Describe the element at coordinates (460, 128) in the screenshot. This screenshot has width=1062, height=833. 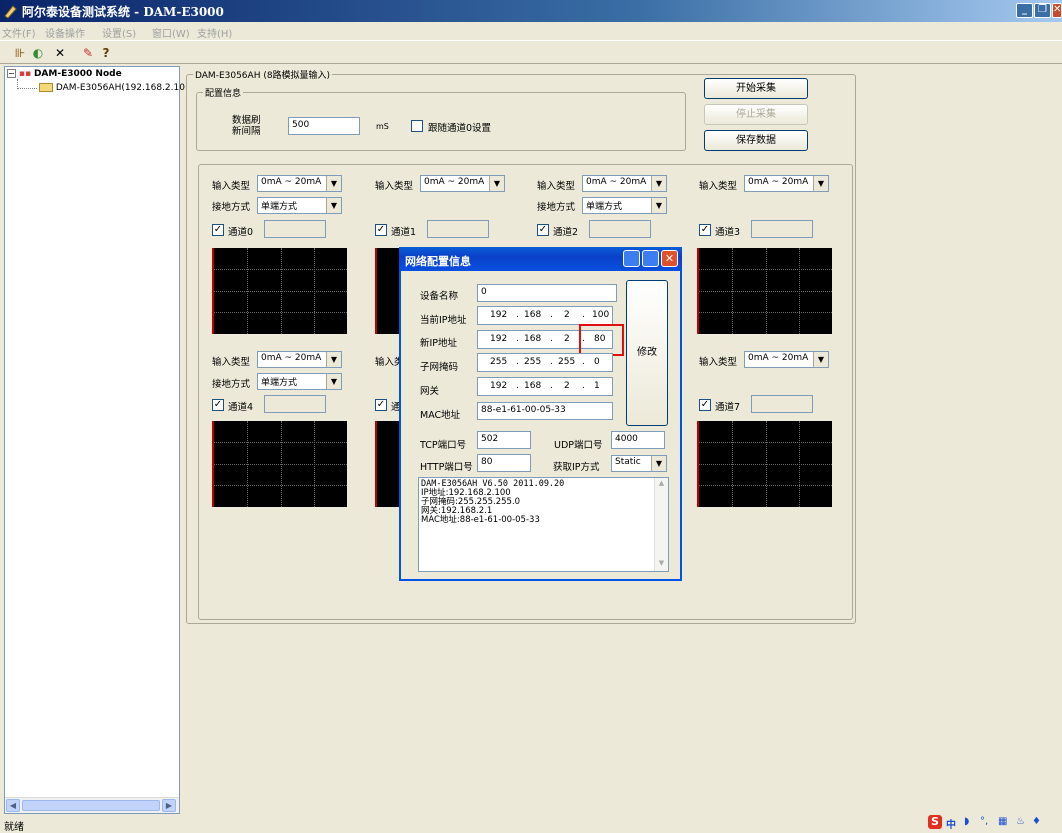
I see `follow-ch0-label: 跟随通道0设置` at that location.